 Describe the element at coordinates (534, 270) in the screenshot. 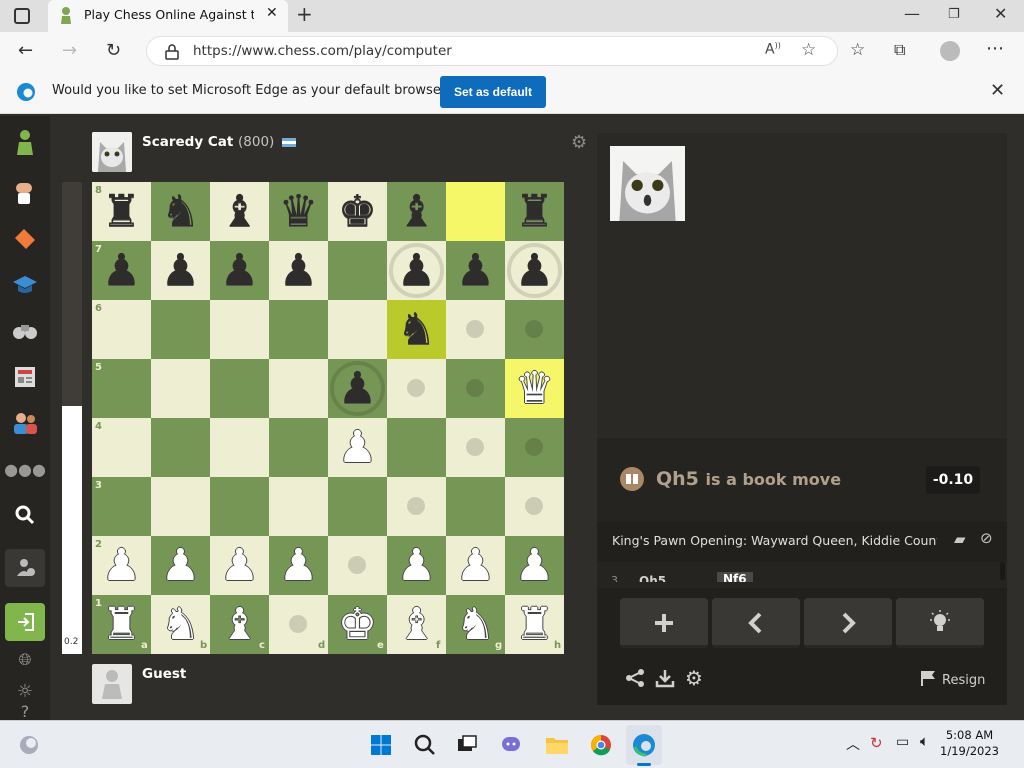

I see `black-pawn-h7: ♟` at that location.